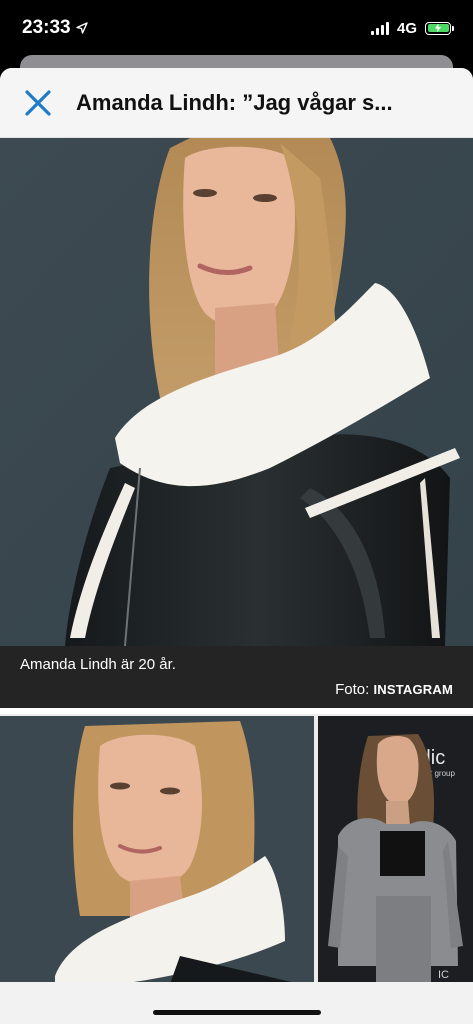 The image size is (473, 1024). I want to click on cellular-signal-icon, so click(379, 28).